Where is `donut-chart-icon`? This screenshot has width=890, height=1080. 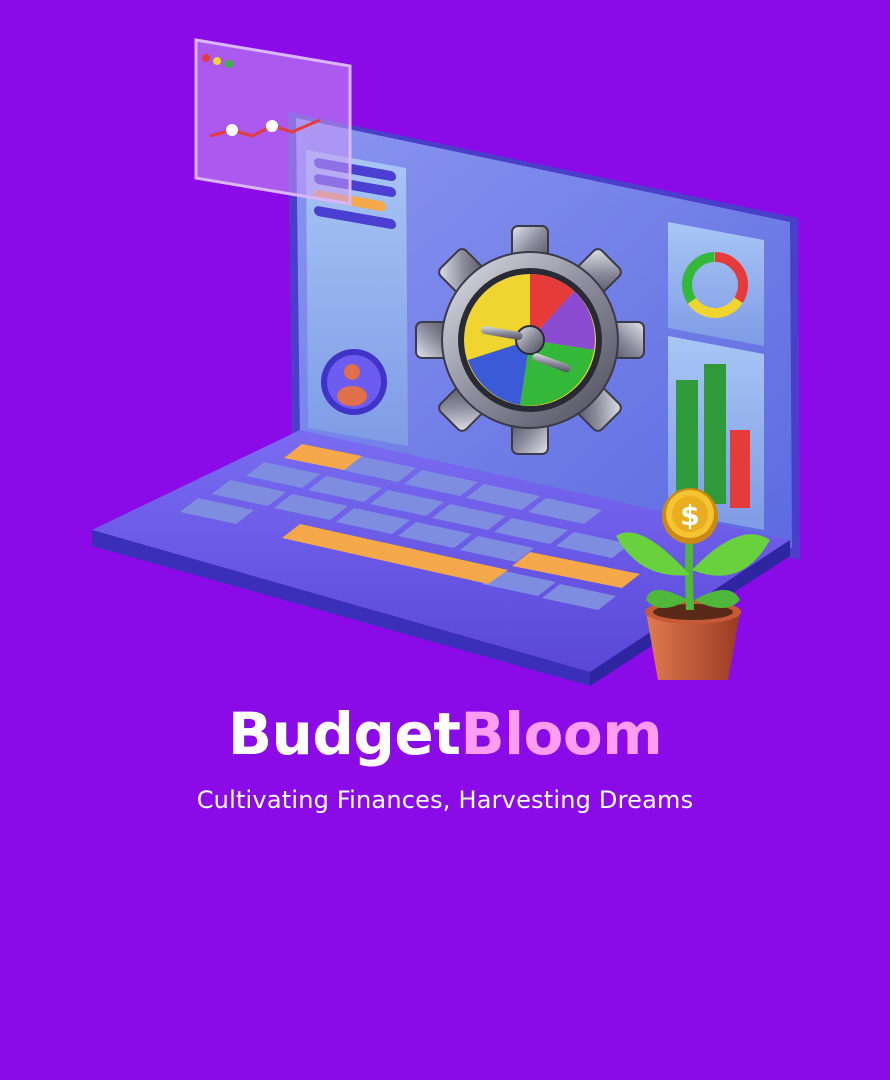 donut-chart-icon is located at coordinates (716, 284).